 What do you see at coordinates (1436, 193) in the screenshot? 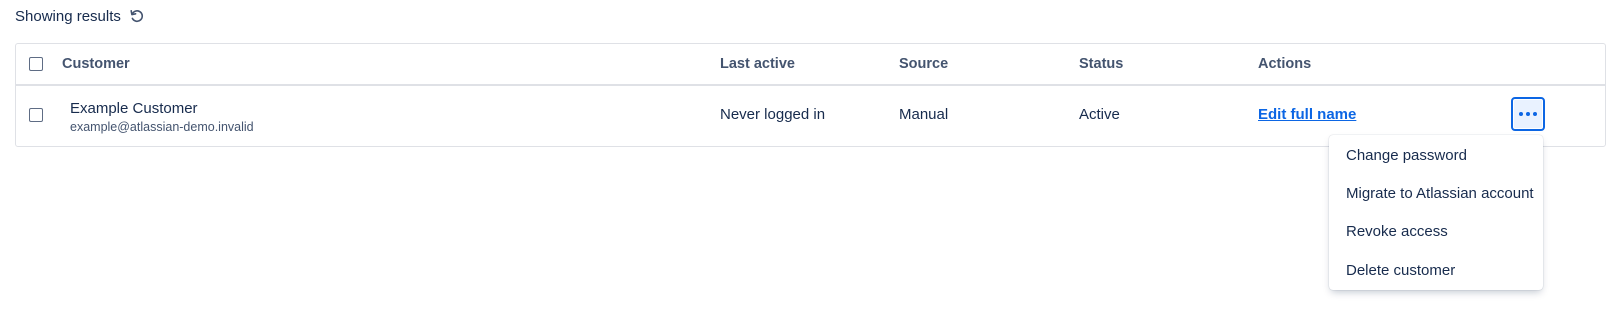
I see `menu-item-migrate-account: Migrate to Atlassian account` at bounding box center [1436, 193].